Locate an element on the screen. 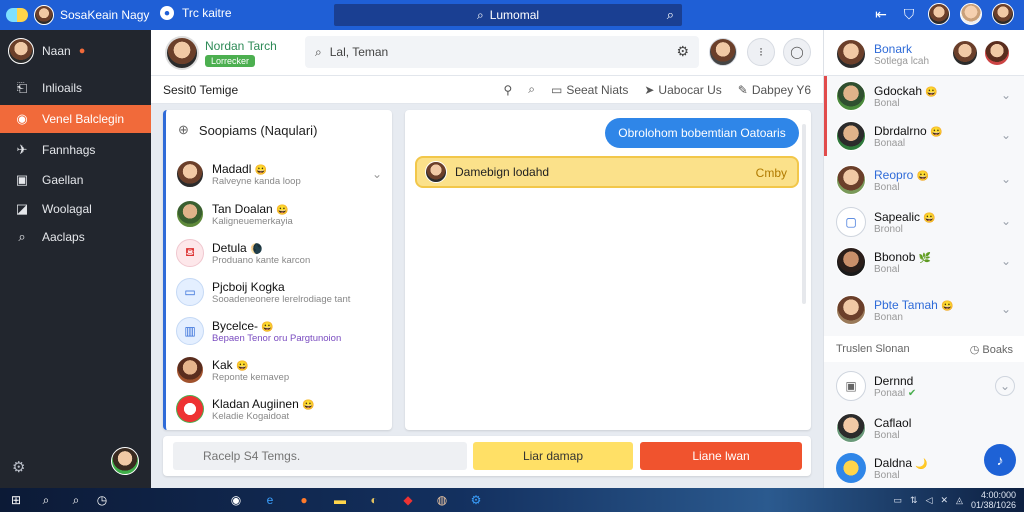 The width and height of the screenshot is (1024, 512). incoming-message: Damebign lodahd Cmby is located at coordinates (607, 172).